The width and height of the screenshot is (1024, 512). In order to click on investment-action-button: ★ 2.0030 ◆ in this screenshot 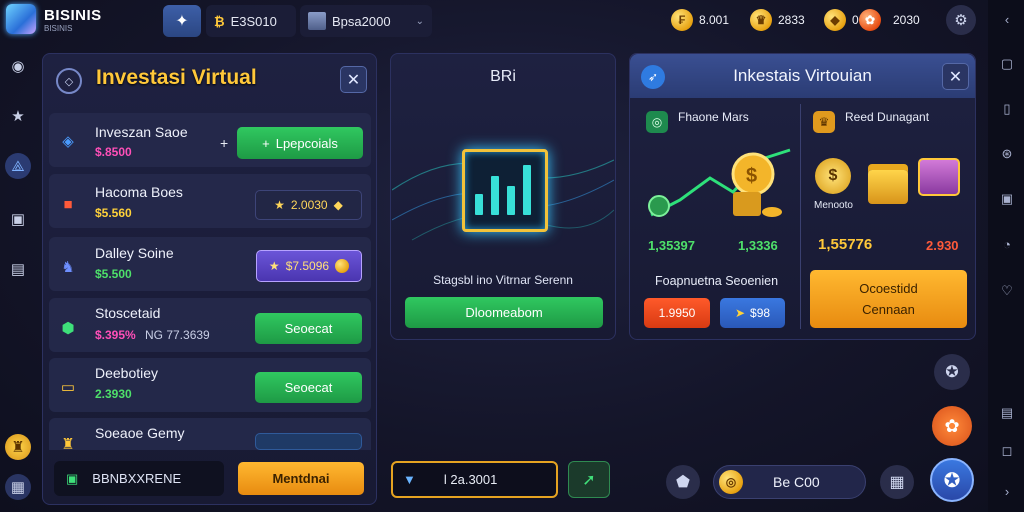, I will do `click(308, 205)`.